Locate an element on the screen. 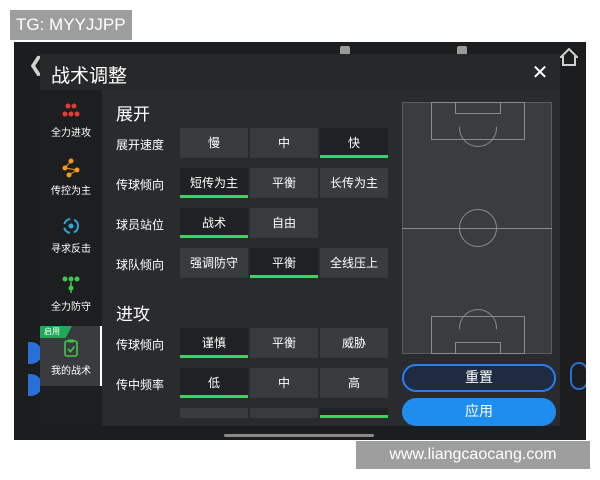 Image resolution: width=600 pixels, height=480 pixels. my-tactics-icon is located at coordinates (71, 348).